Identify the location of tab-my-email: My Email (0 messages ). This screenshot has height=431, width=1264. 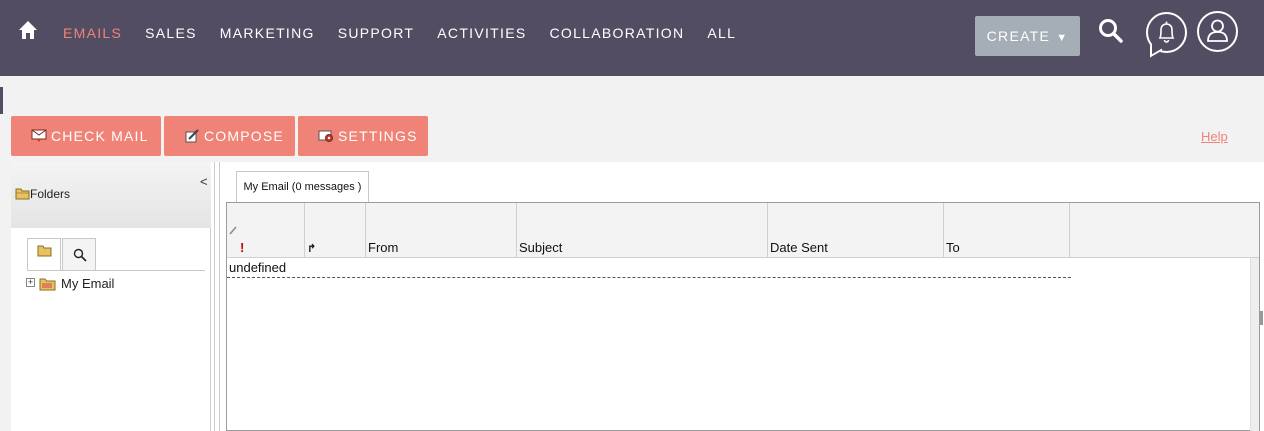
(302, 186).